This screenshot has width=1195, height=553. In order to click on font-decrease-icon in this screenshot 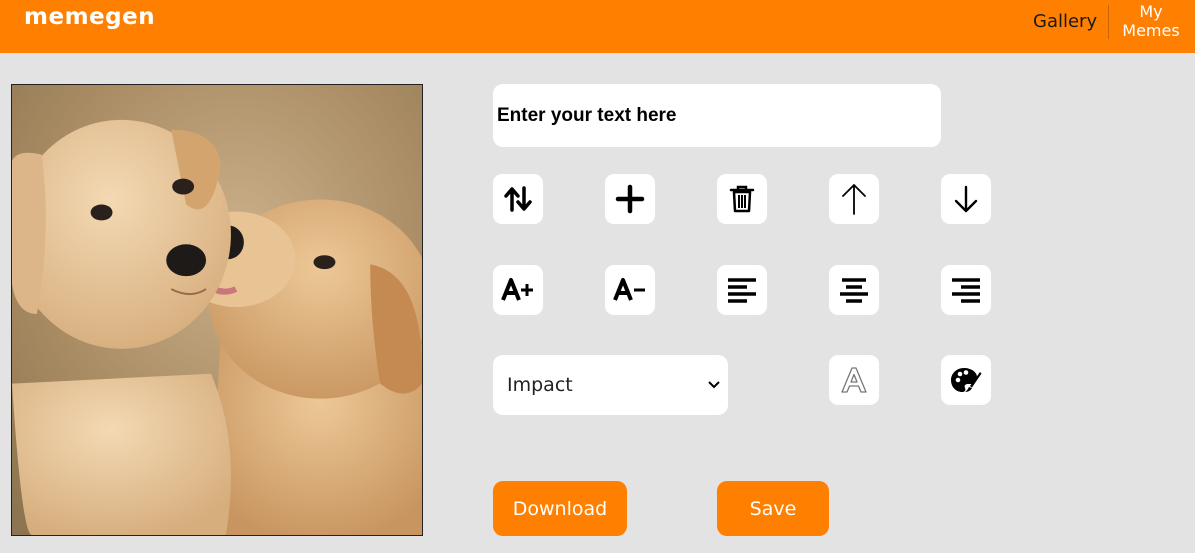, I will do `click(629, 289)`.